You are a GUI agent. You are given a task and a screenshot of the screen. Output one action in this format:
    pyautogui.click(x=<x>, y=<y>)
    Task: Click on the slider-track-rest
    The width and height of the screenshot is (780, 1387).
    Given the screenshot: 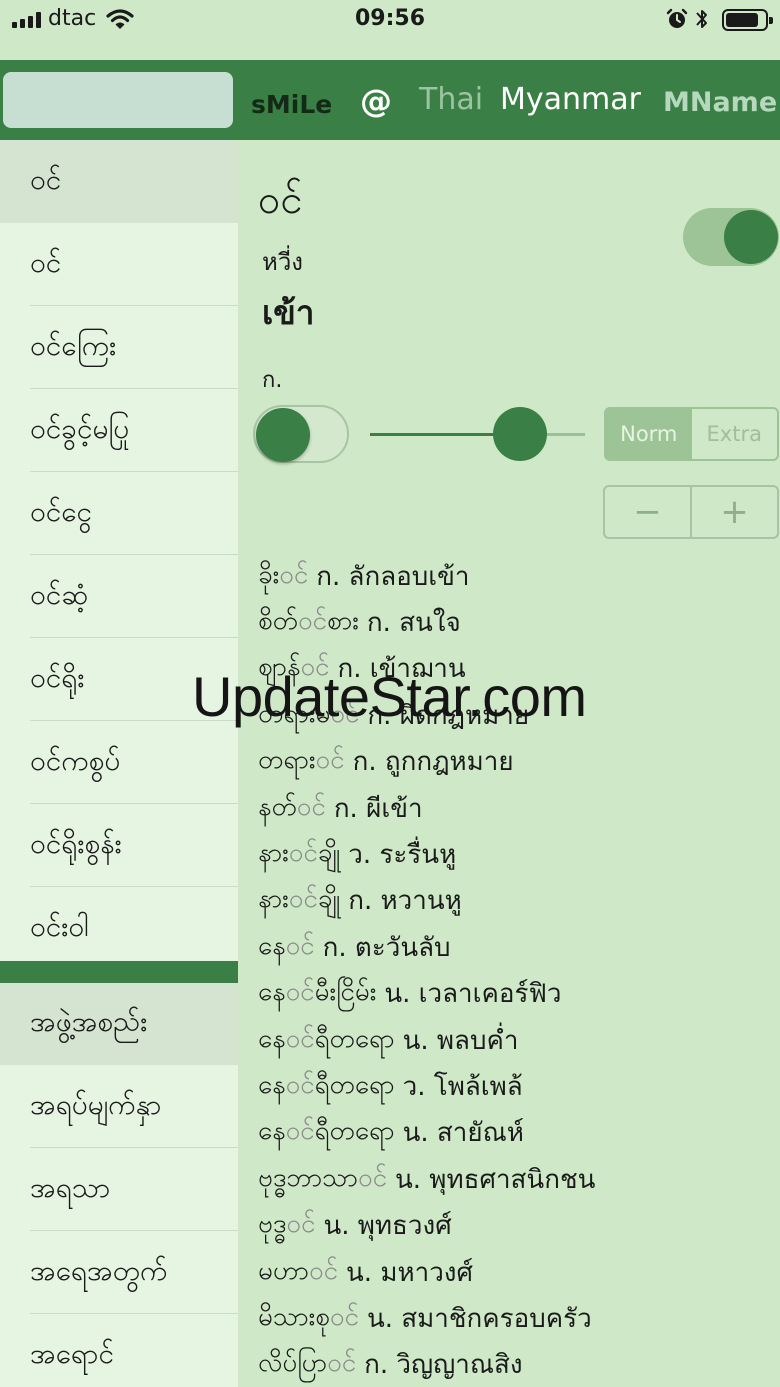 What is the action you would take?
    pyautogui.click(x=565, y=434)
    